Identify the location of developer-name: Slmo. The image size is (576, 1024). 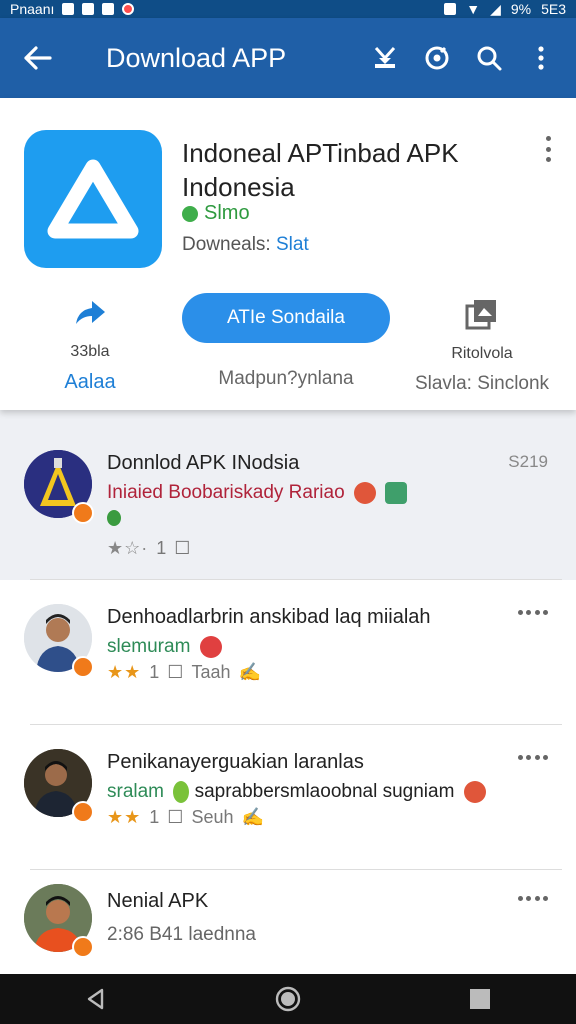
(227, 213).